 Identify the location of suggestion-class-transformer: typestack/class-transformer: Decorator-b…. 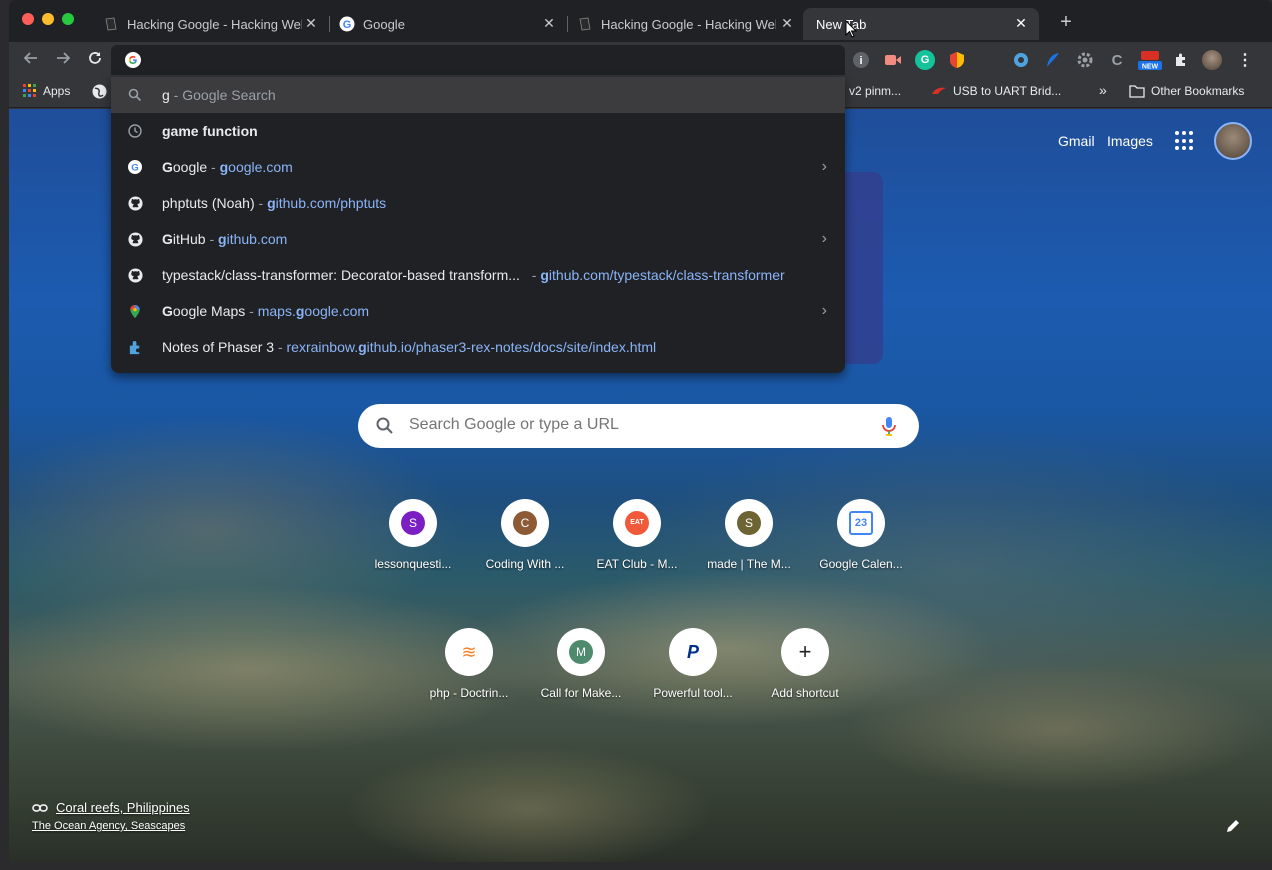
(478, 275).